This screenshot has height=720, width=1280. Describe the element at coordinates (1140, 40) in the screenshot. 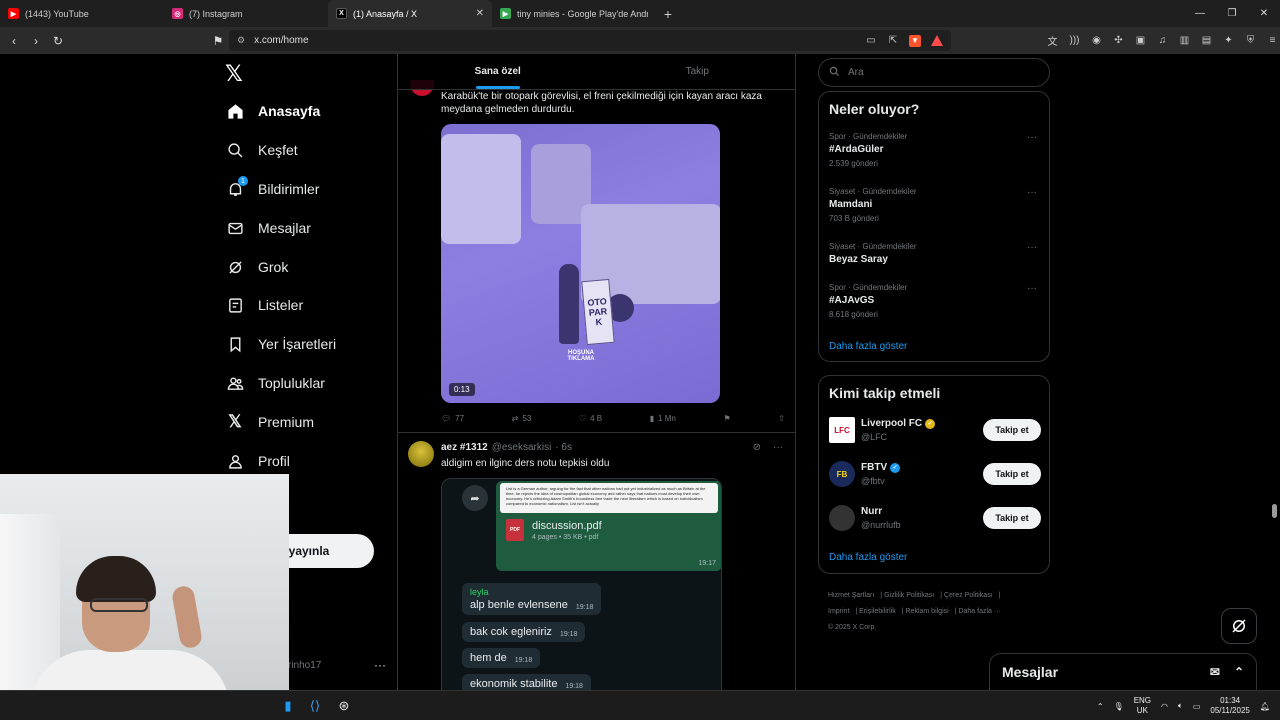

I see `screenshot-icon: ▣` at that location.